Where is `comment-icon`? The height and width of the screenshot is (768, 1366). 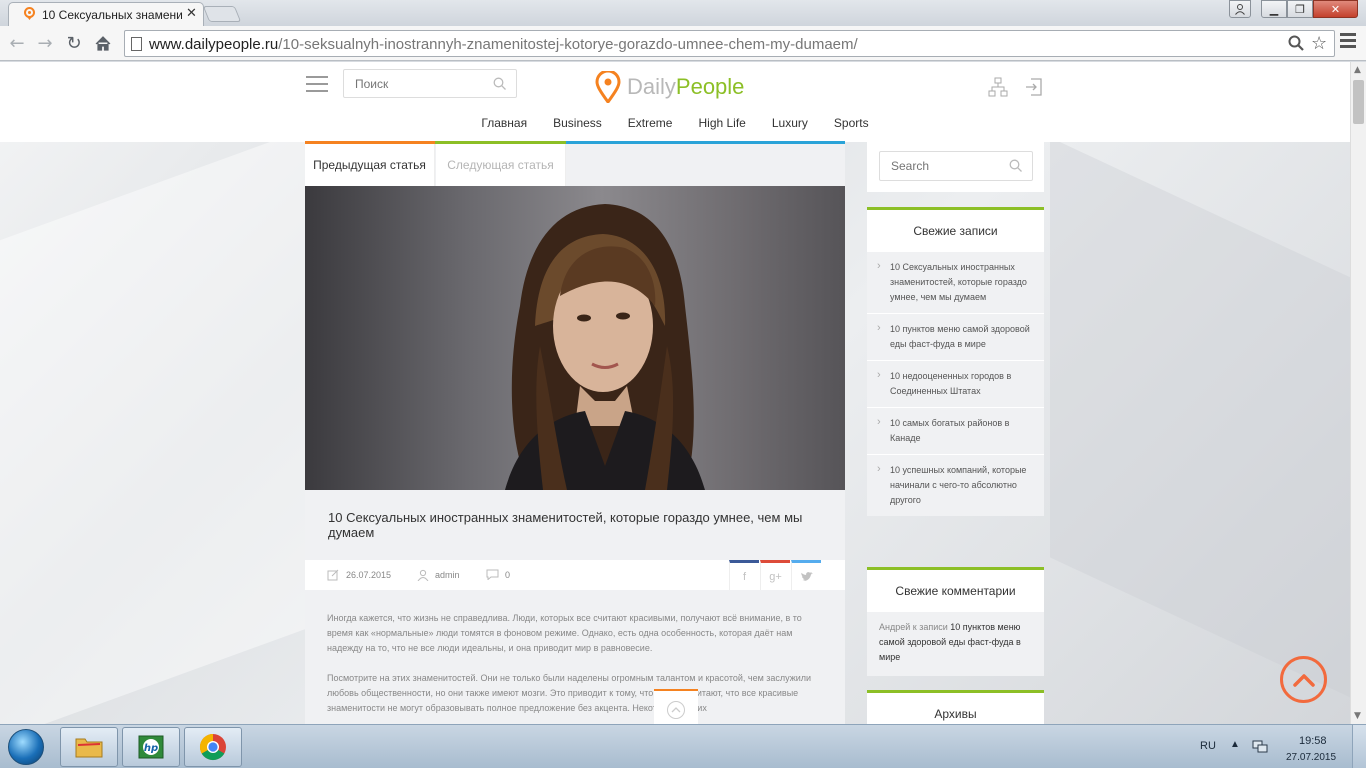 comment-icon is located at coordinates (492, 574).